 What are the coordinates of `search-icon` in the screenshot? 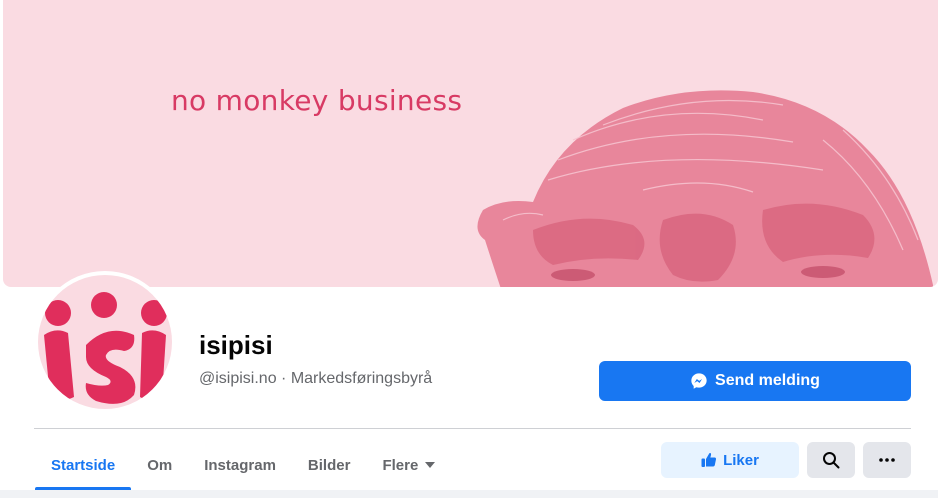 It's located at (831, 460).